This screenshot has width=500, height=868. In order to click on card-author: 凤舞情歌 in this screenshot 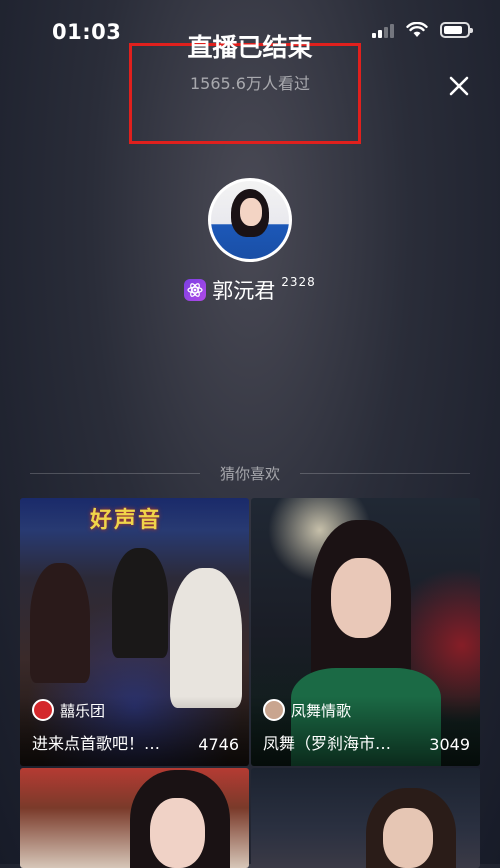, I will do `click(307, 710)`.